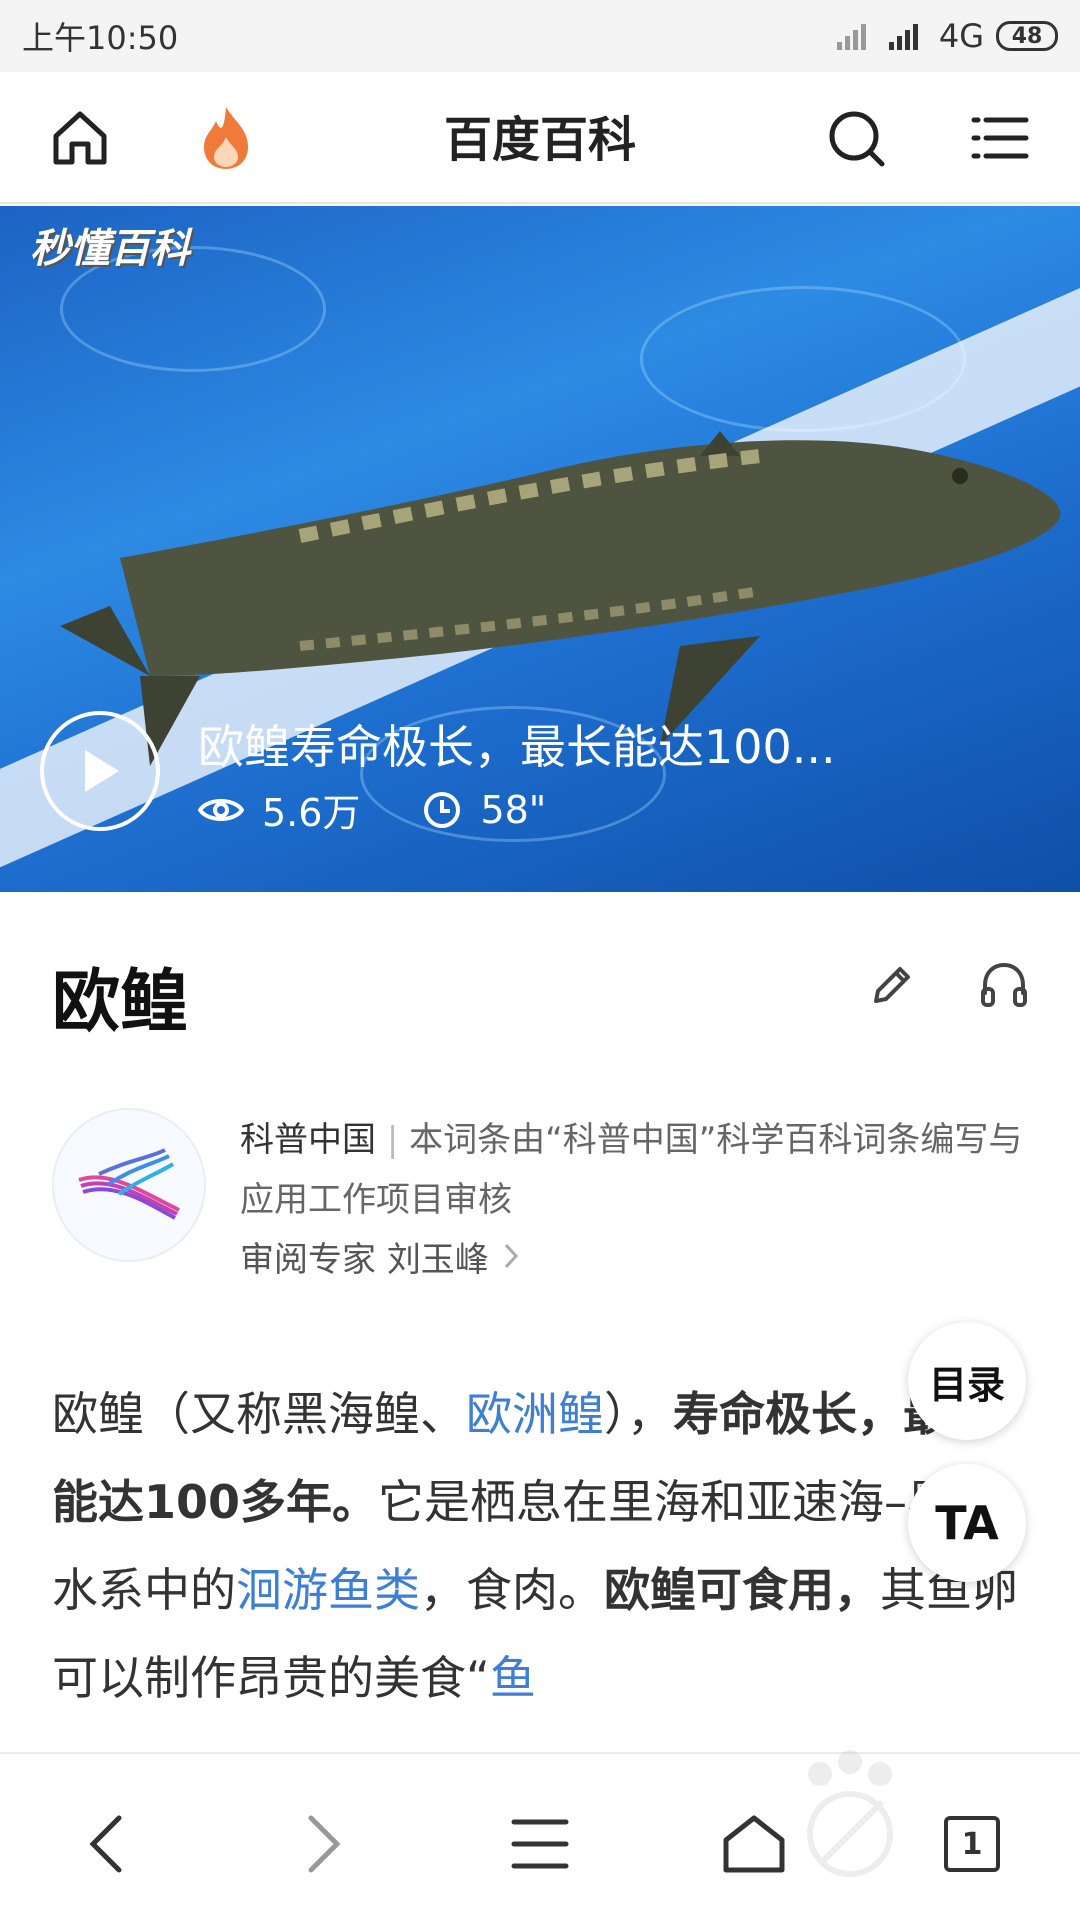  I want to click on eye-icon, so click(221, 809).